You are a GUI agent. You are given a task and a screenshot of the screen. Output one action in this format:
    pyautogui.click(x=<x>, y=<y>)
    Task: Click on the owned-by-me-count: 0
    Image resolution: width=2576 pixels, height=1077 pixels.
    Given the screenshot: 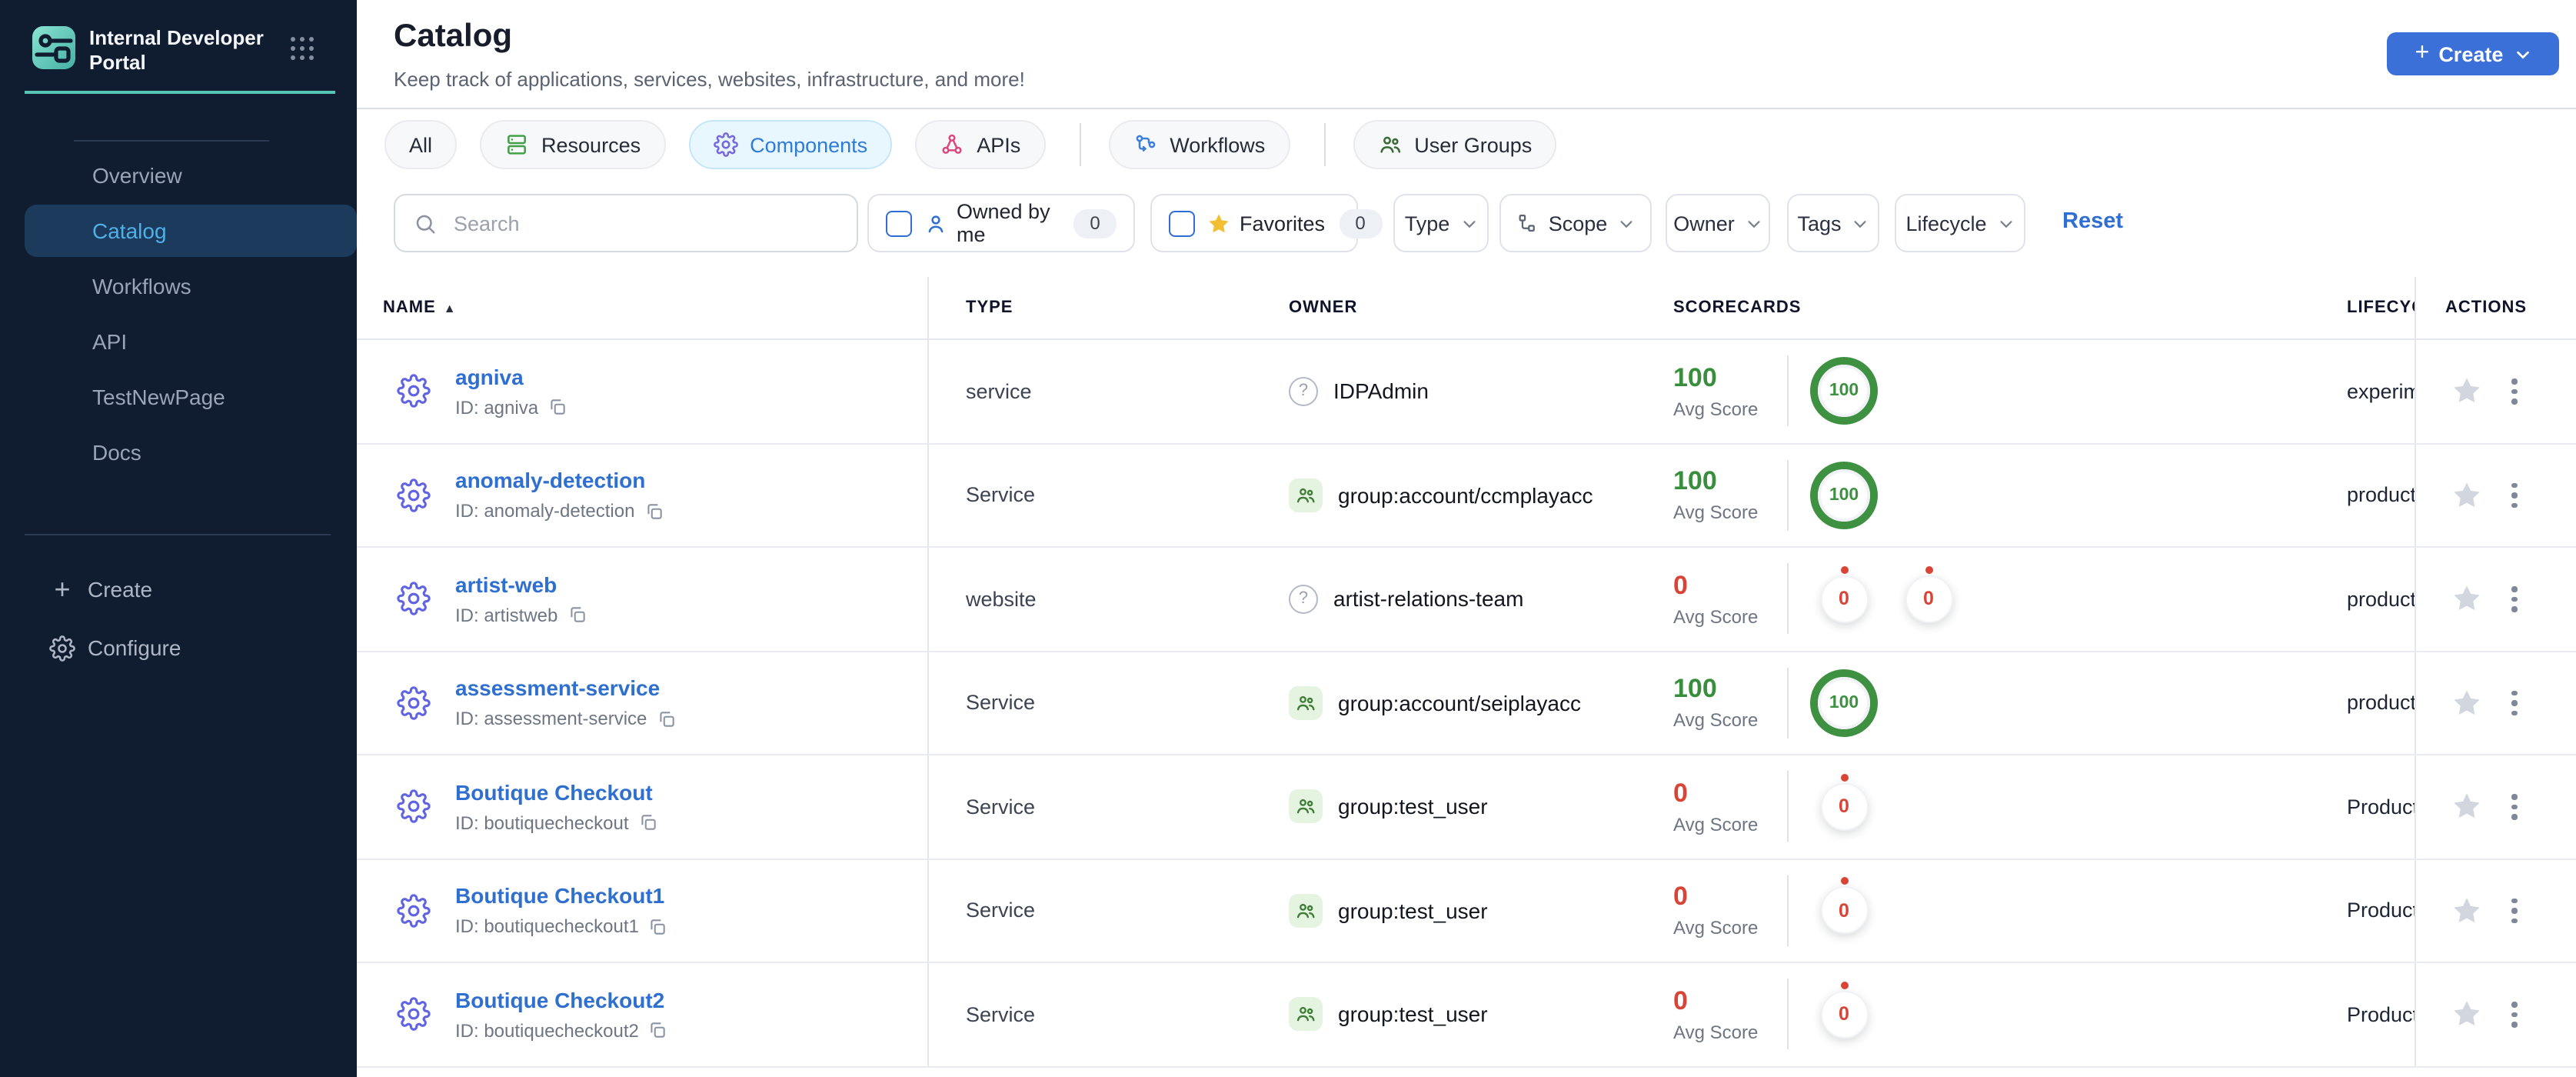 What is the action you would take?
    pyautogui.click(x=1095, y=223)
    